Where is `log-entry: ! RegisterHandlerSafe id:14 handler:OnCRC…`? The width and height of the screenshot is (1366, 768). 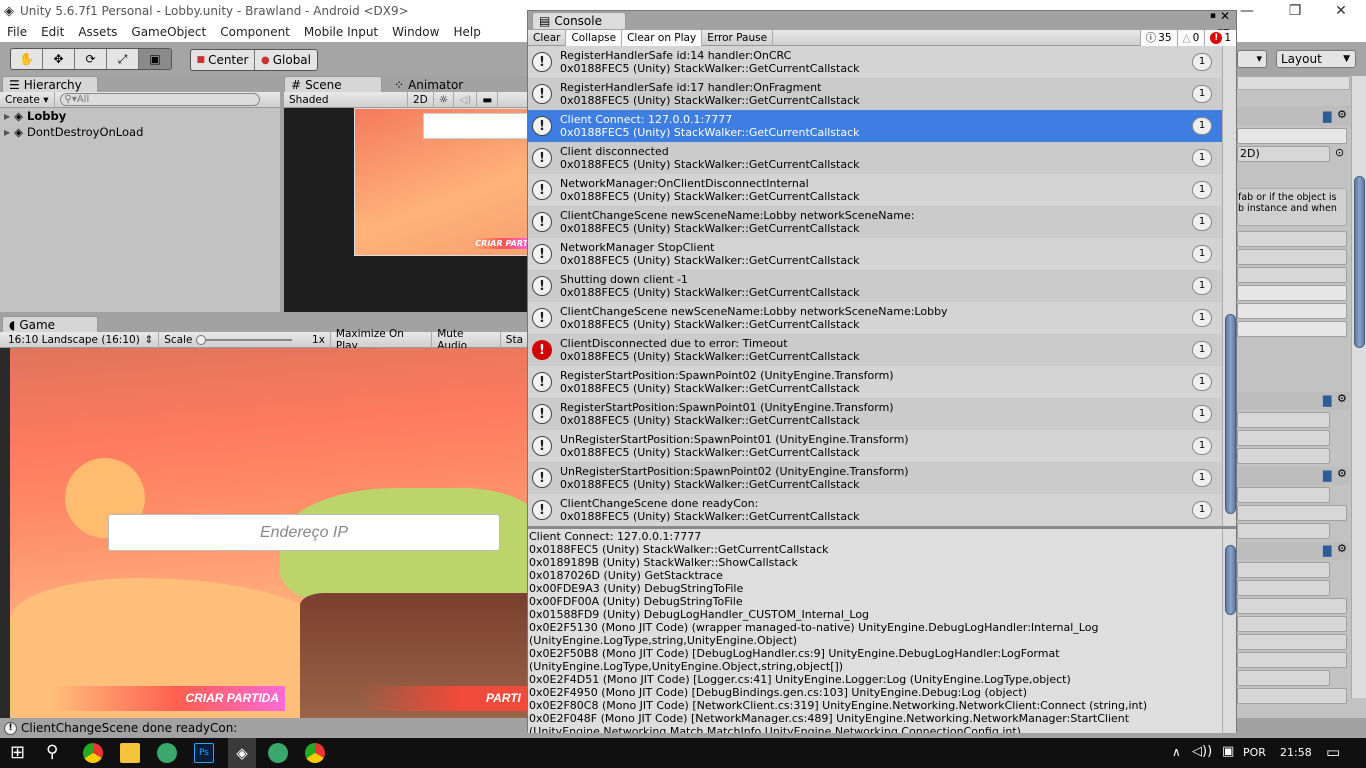 log-entry: ! RegisterHandlerSafe id:14 handler:OnCRC… is located at coordinates (875, 62).